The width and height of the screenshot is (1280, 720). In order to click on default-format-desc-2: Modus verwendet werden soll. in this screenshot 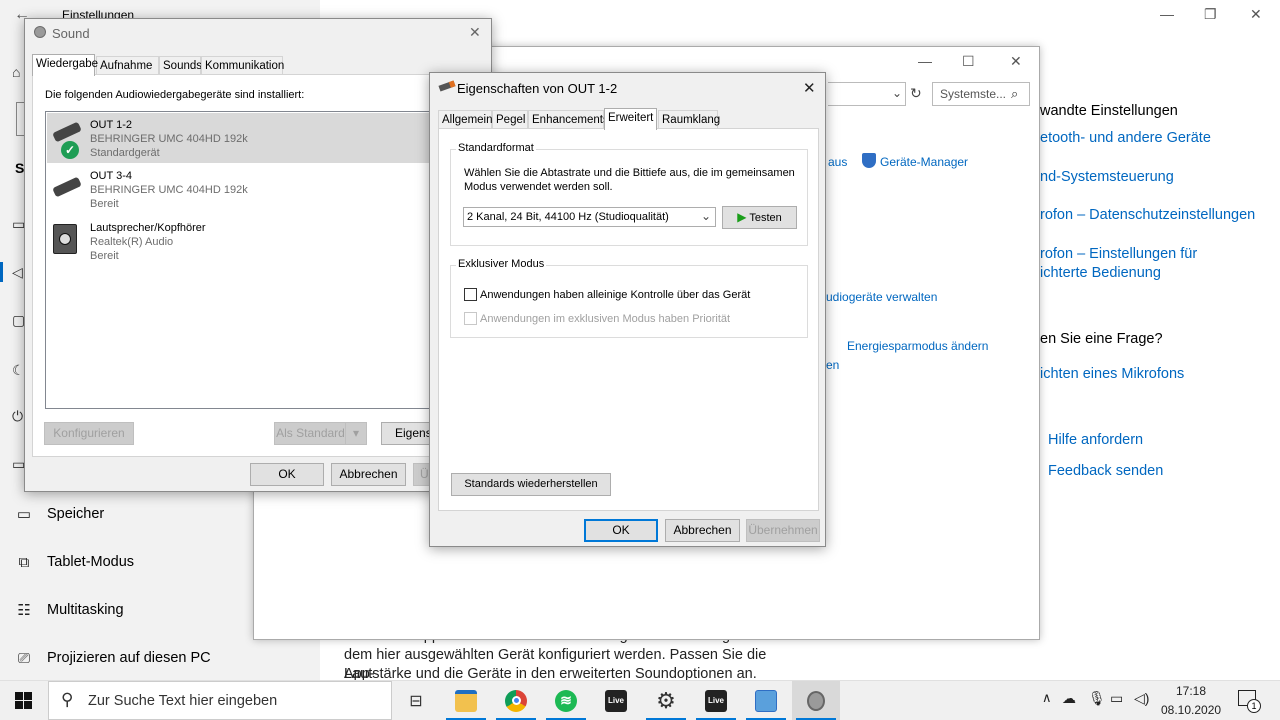, I will do `click(538, 187)`.